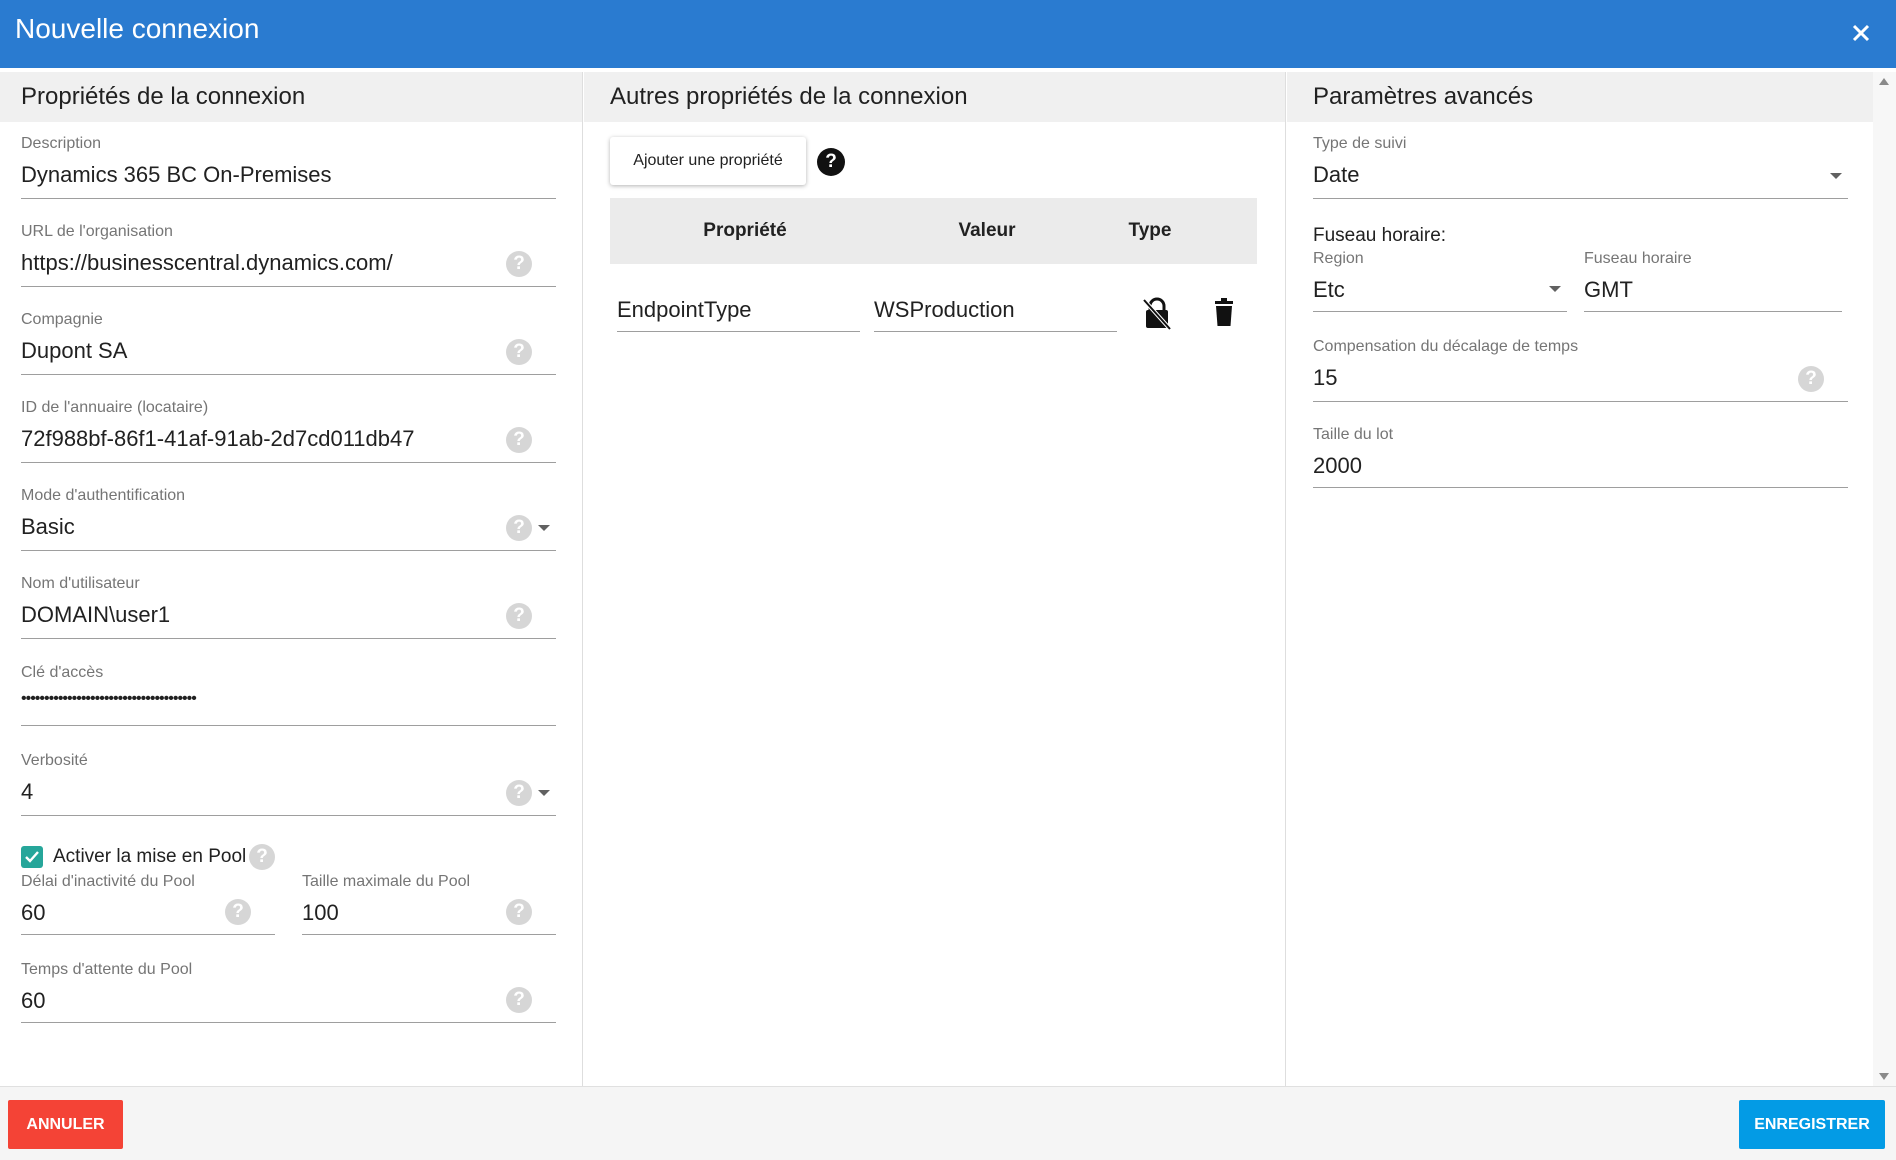  I want to click on tracking-type-select: Type de suivi Date, so click(1580, 167).